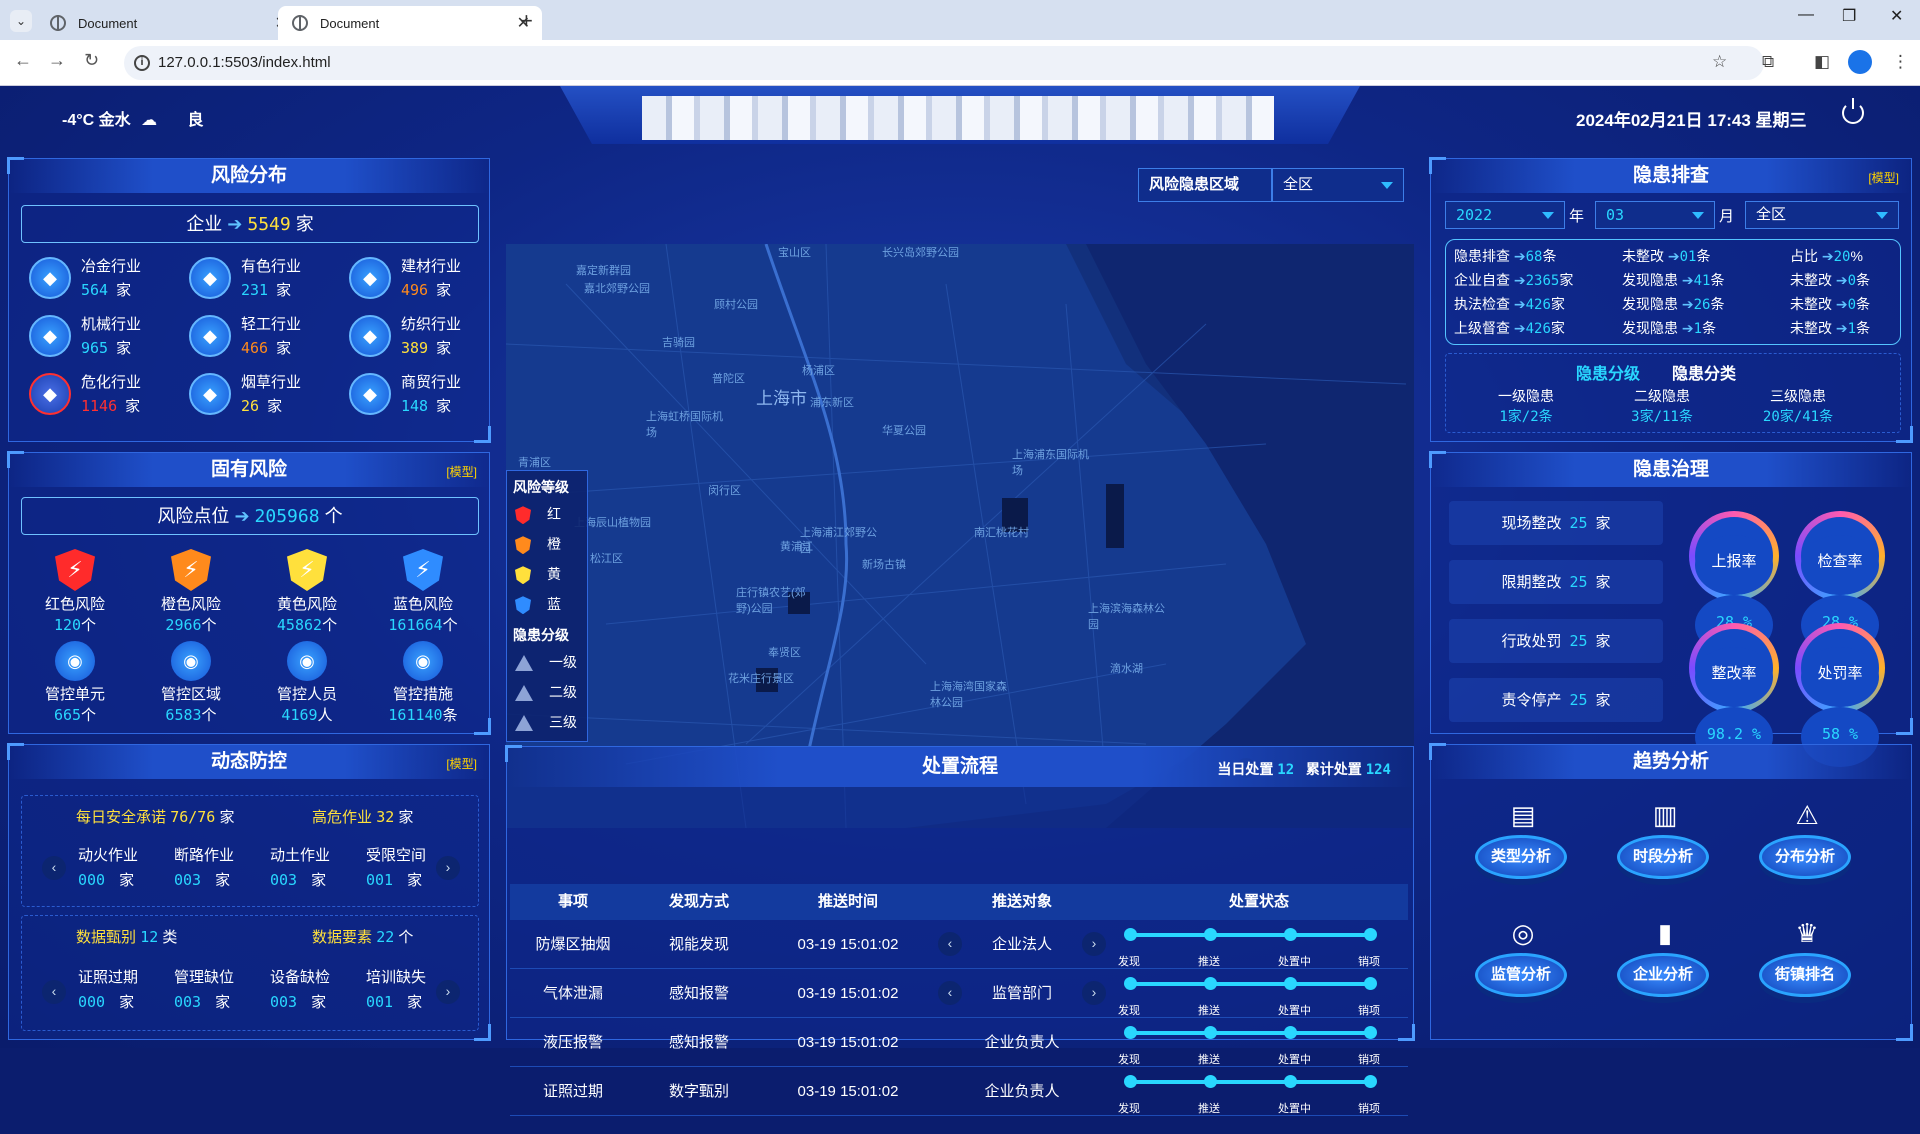 This screenshot has width=1920, height=1134. I want to click on trend-button: ⚠ 分布分析, so click(1807, 837).